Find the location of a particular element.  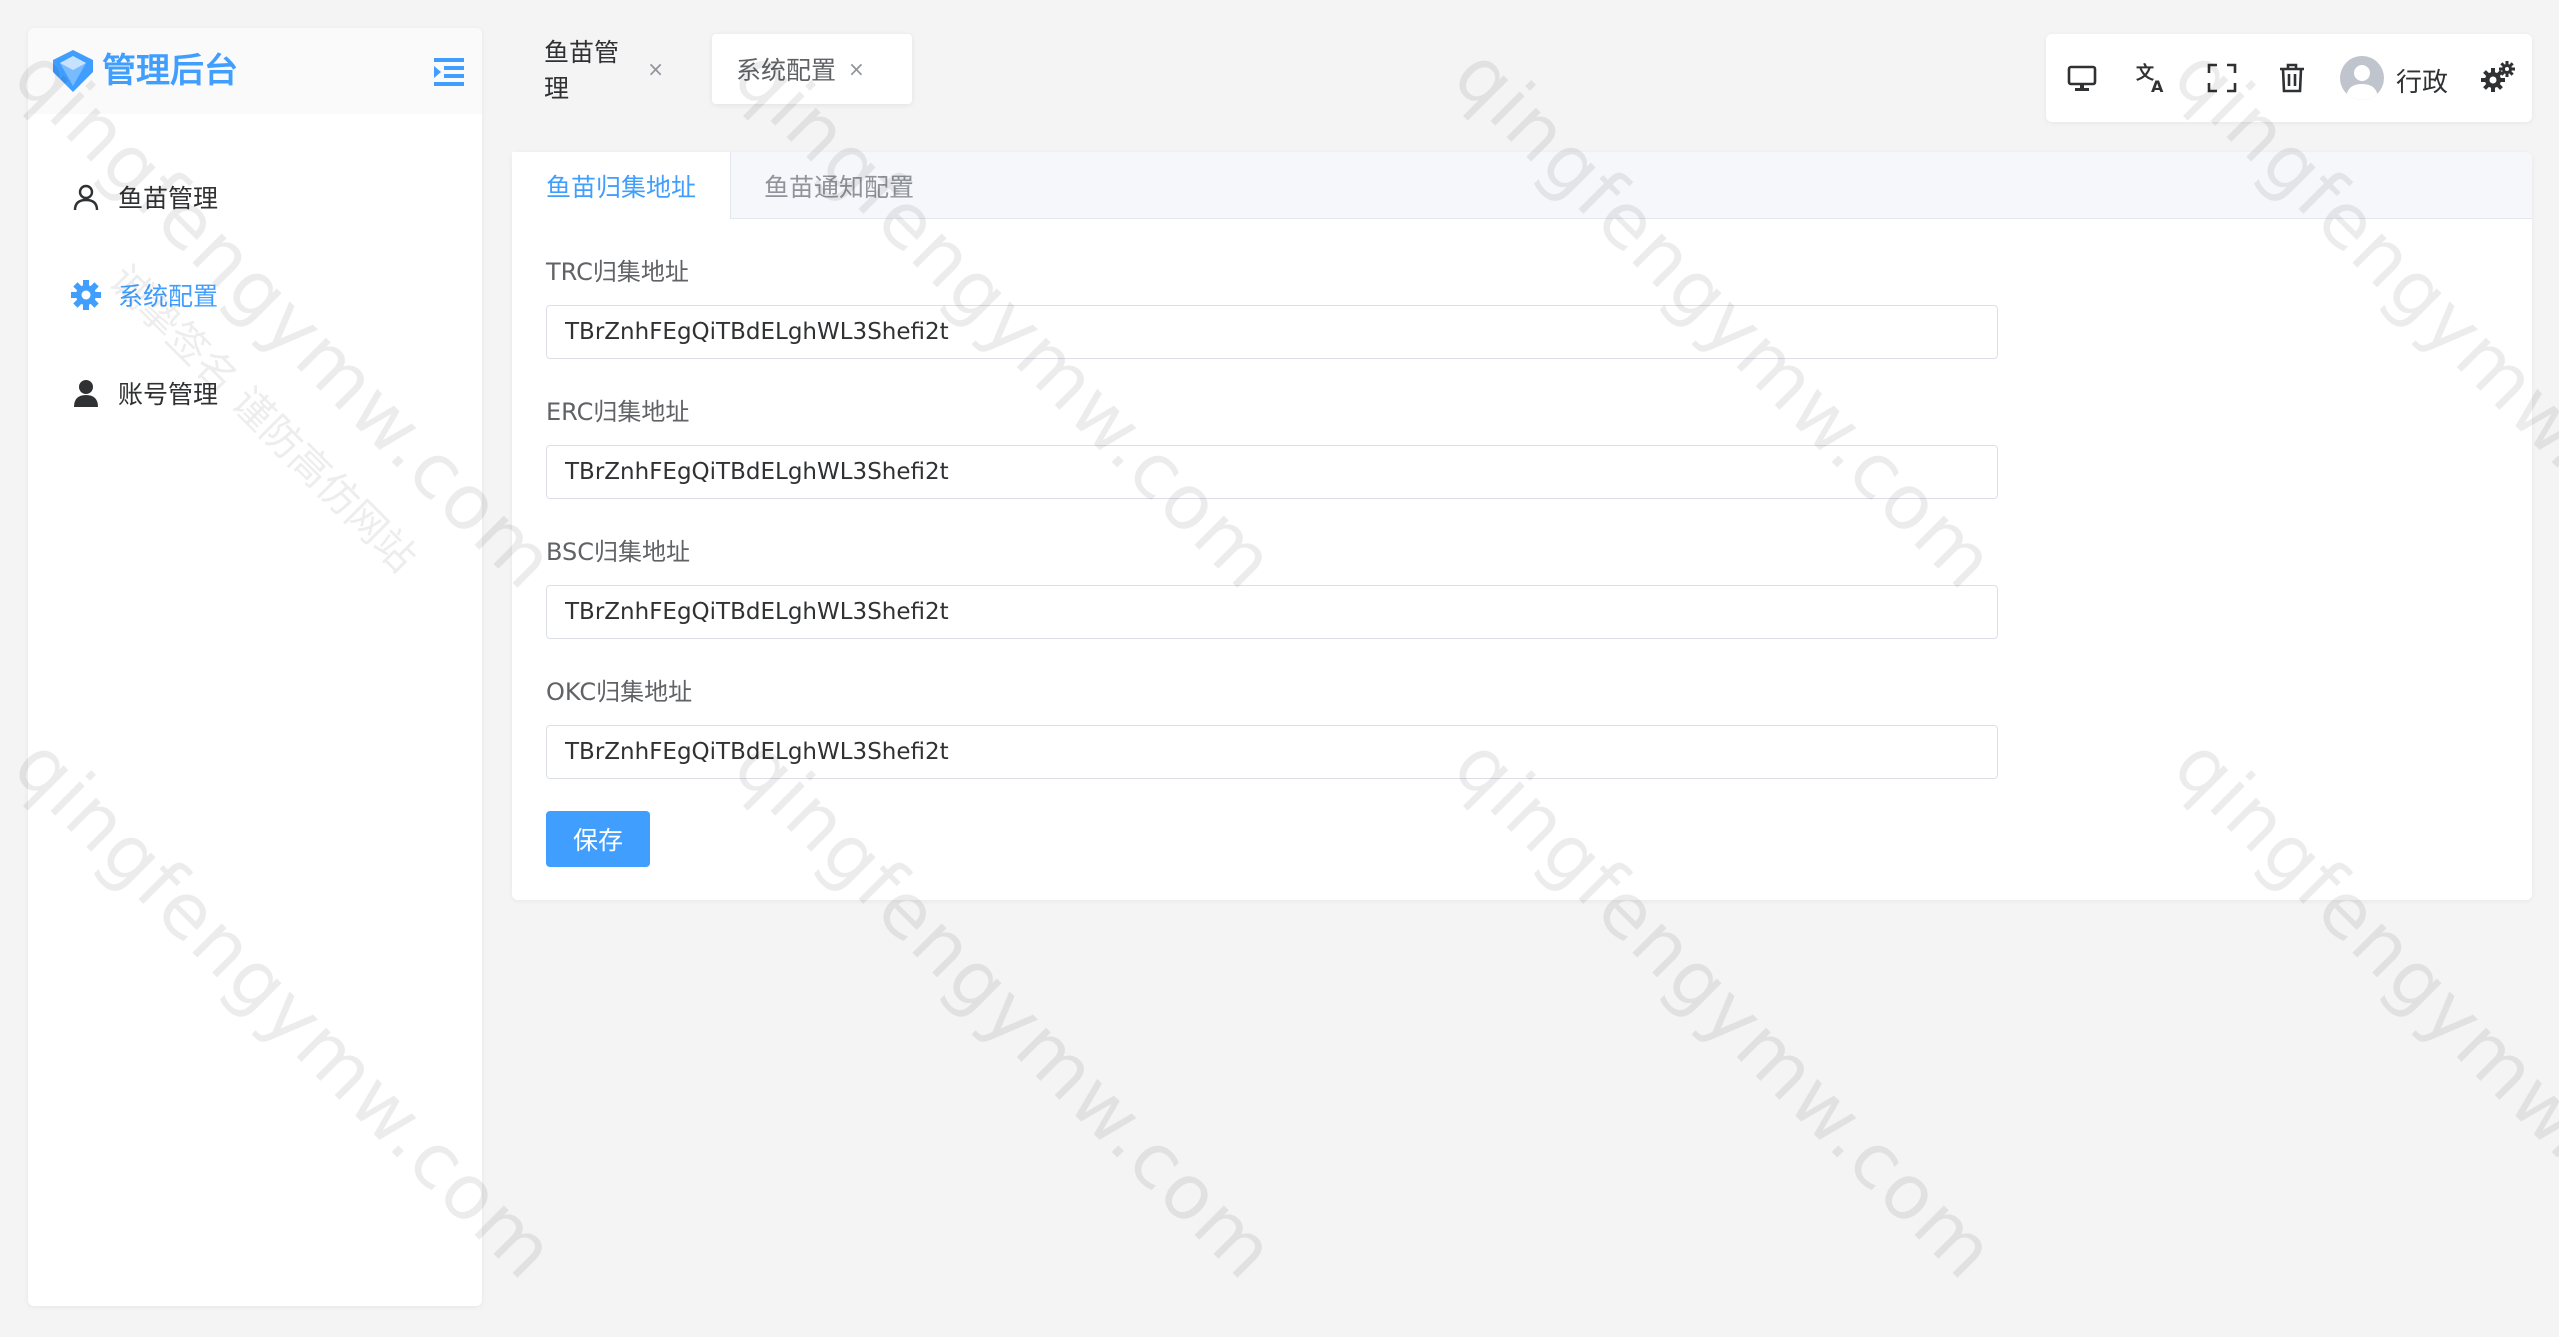

sidebar-item-label: 鱼苗管理 is located at coordinates (168, 198).